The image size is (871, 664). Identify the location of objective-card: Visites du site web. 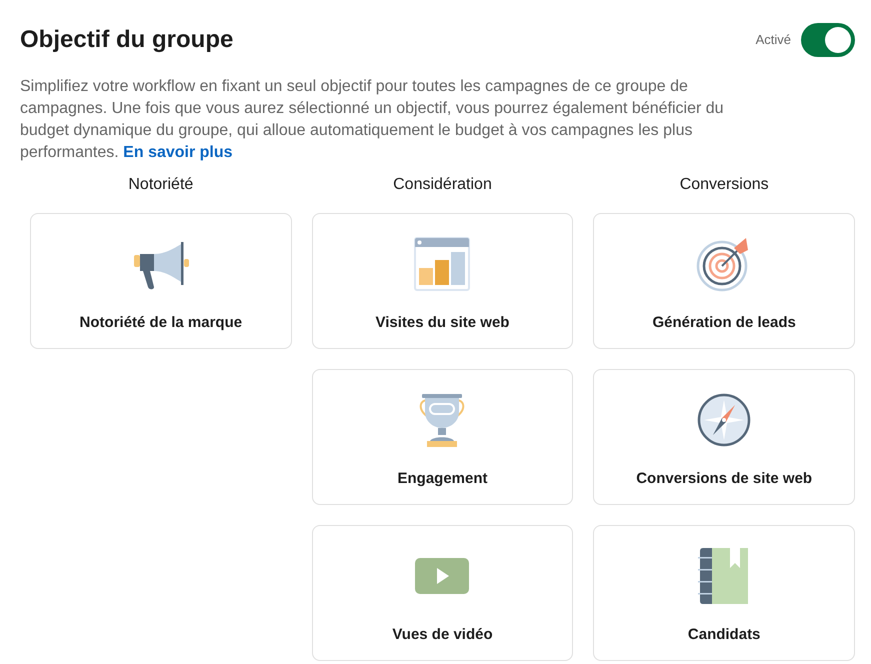
(443, 281).